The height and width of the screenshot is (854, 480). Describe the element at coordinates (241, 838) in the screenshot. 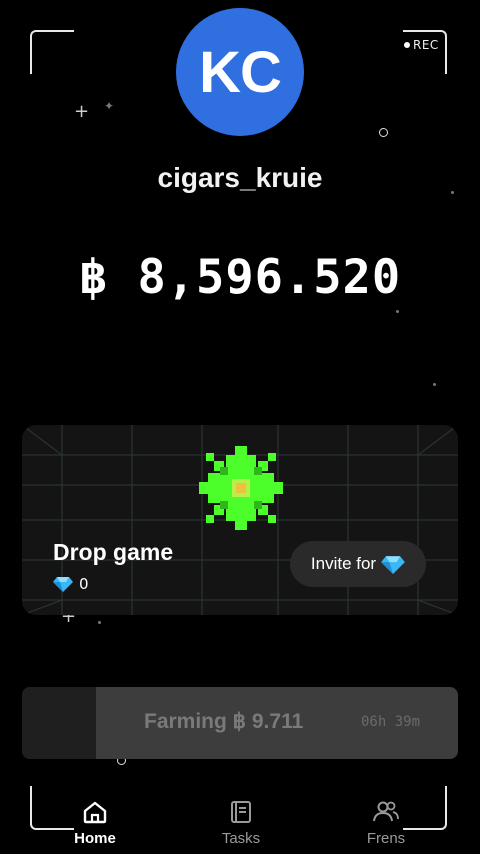

I see `nav-tasks-label: Tasks` at that location.